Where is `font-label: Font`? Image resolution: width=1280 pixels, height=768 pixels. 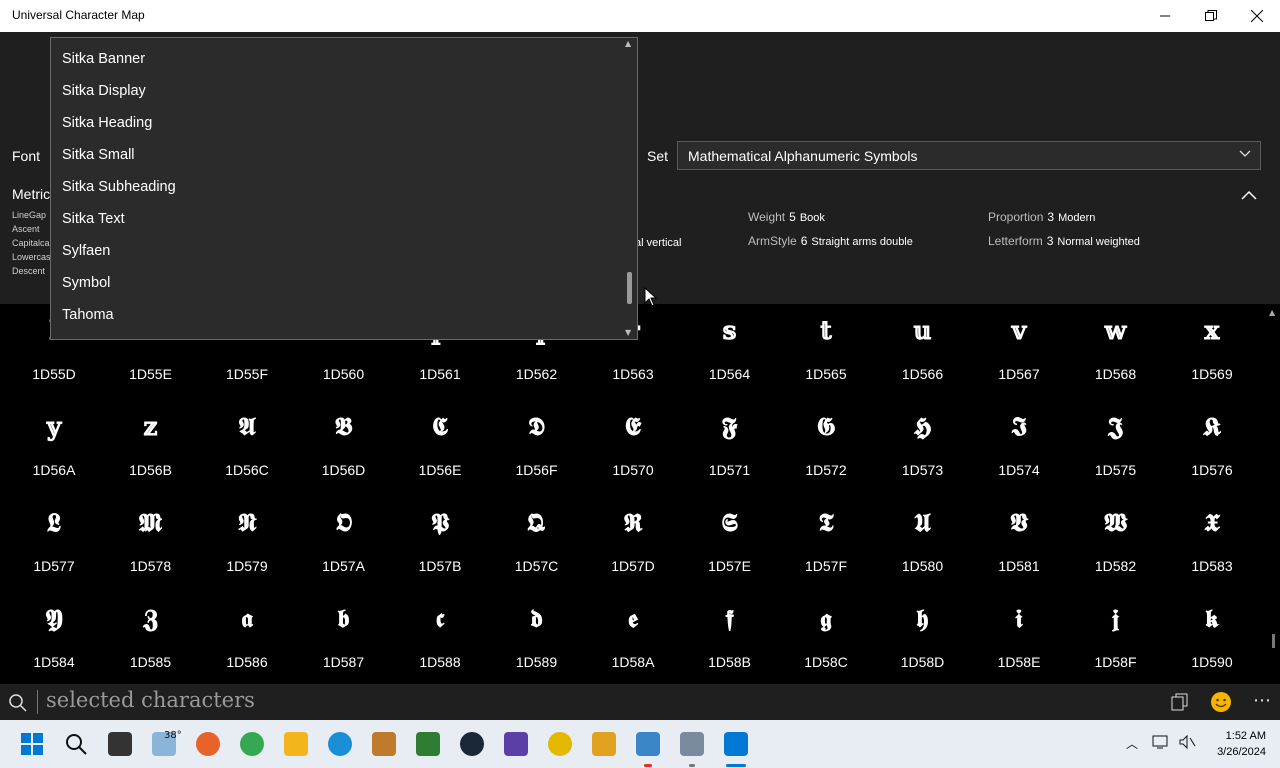 font-label: Font is located at coordinates (26, 156).